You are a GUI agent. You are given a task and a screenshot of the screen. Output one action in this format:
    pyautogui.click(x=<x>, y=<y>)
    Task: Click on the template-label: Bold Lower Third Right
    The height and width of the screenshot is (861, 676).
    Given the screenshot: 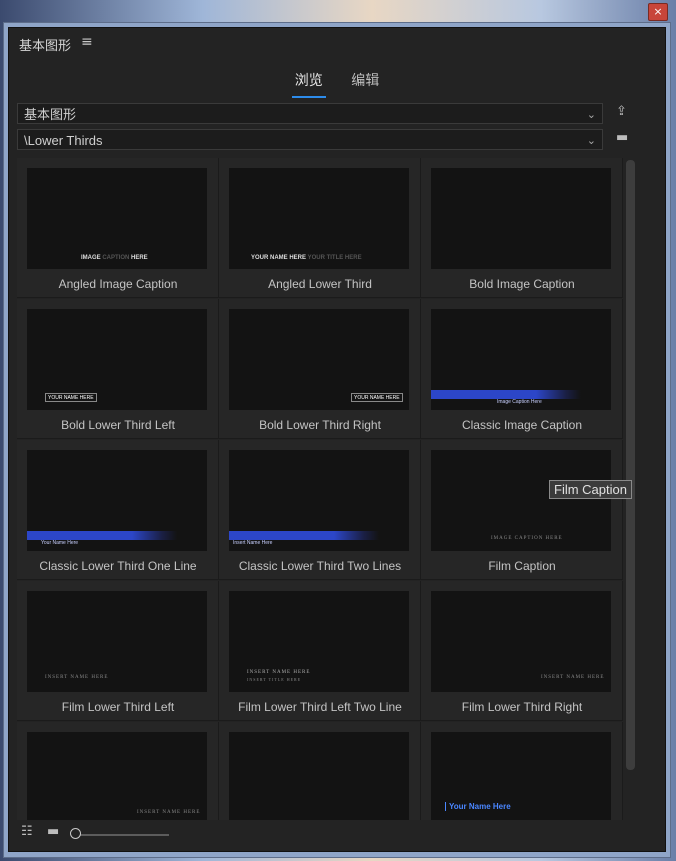 What is the action you would take?
    pyautogui.click(x=320, y=425)
    